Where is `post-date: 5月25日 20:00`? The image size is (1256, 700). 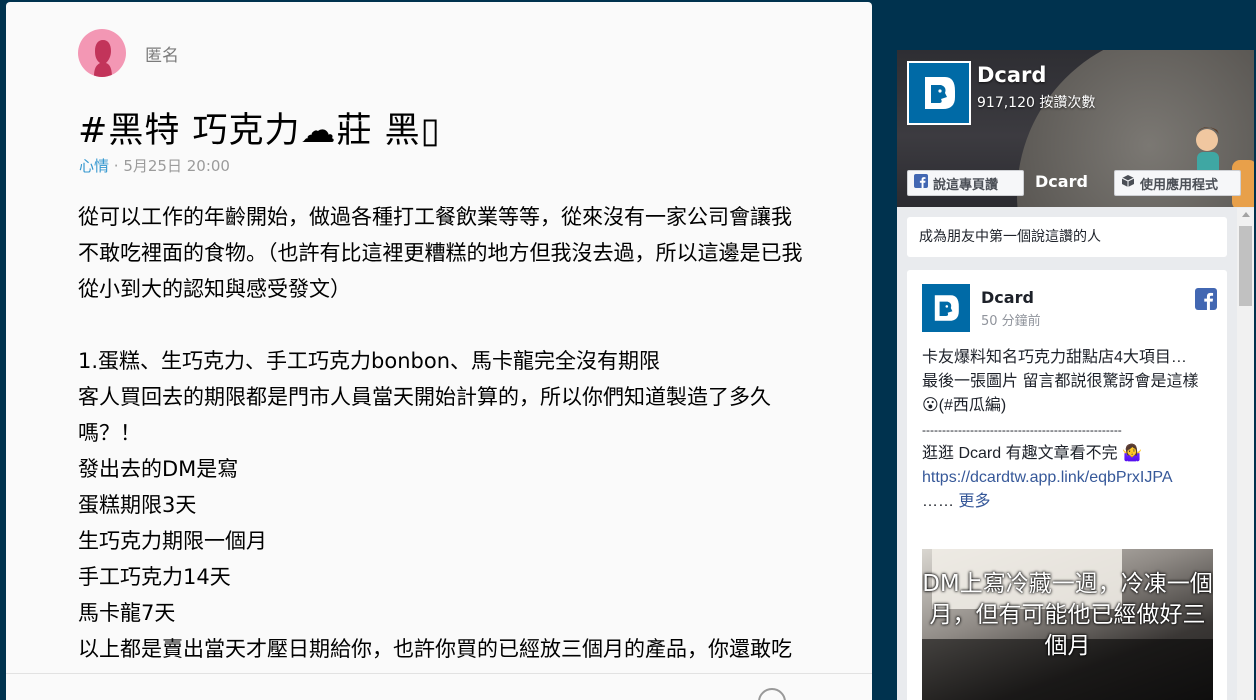
post-date: 5月25日 20:00 is located at coordinates (176, 166).